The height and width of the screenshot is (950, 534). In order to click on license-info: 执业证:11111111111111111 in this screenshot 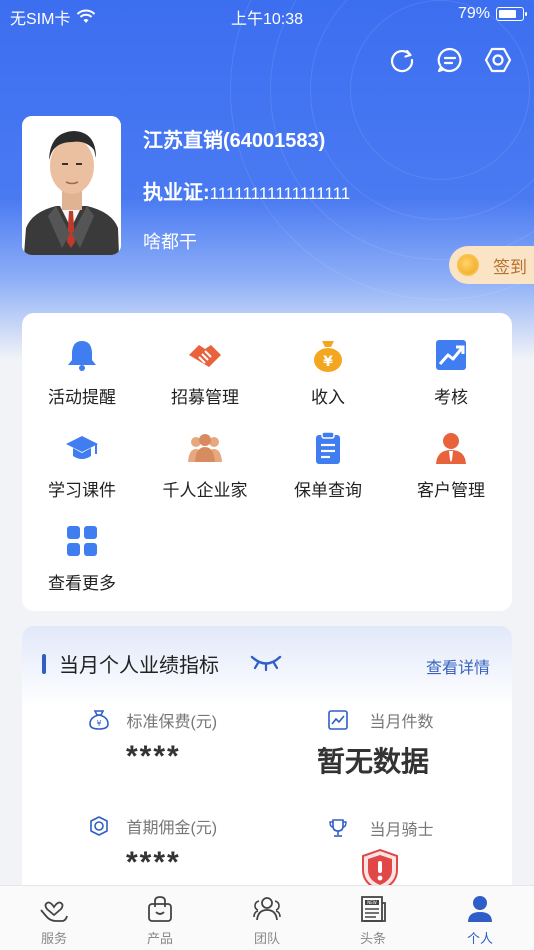, I will do `click(246, 190)`.